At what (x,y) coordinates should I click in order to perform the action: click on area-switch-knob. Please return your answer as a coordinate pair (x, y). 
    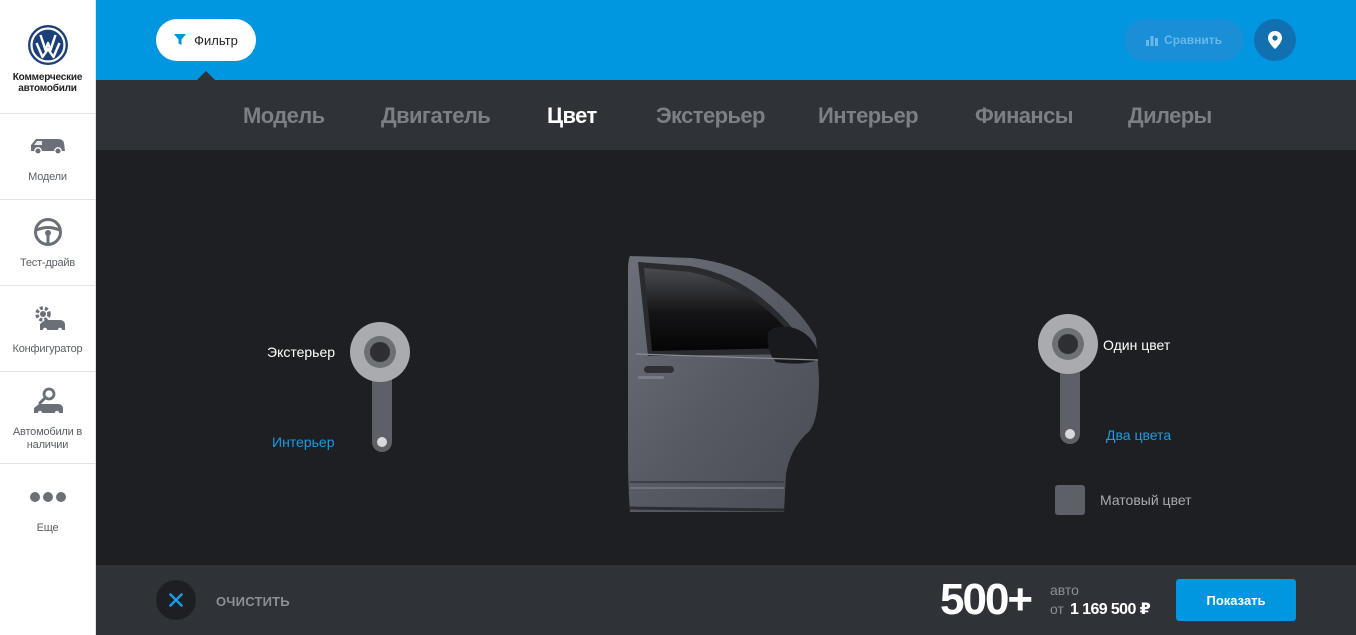
    Looking at the image, I should click on (380, 352).